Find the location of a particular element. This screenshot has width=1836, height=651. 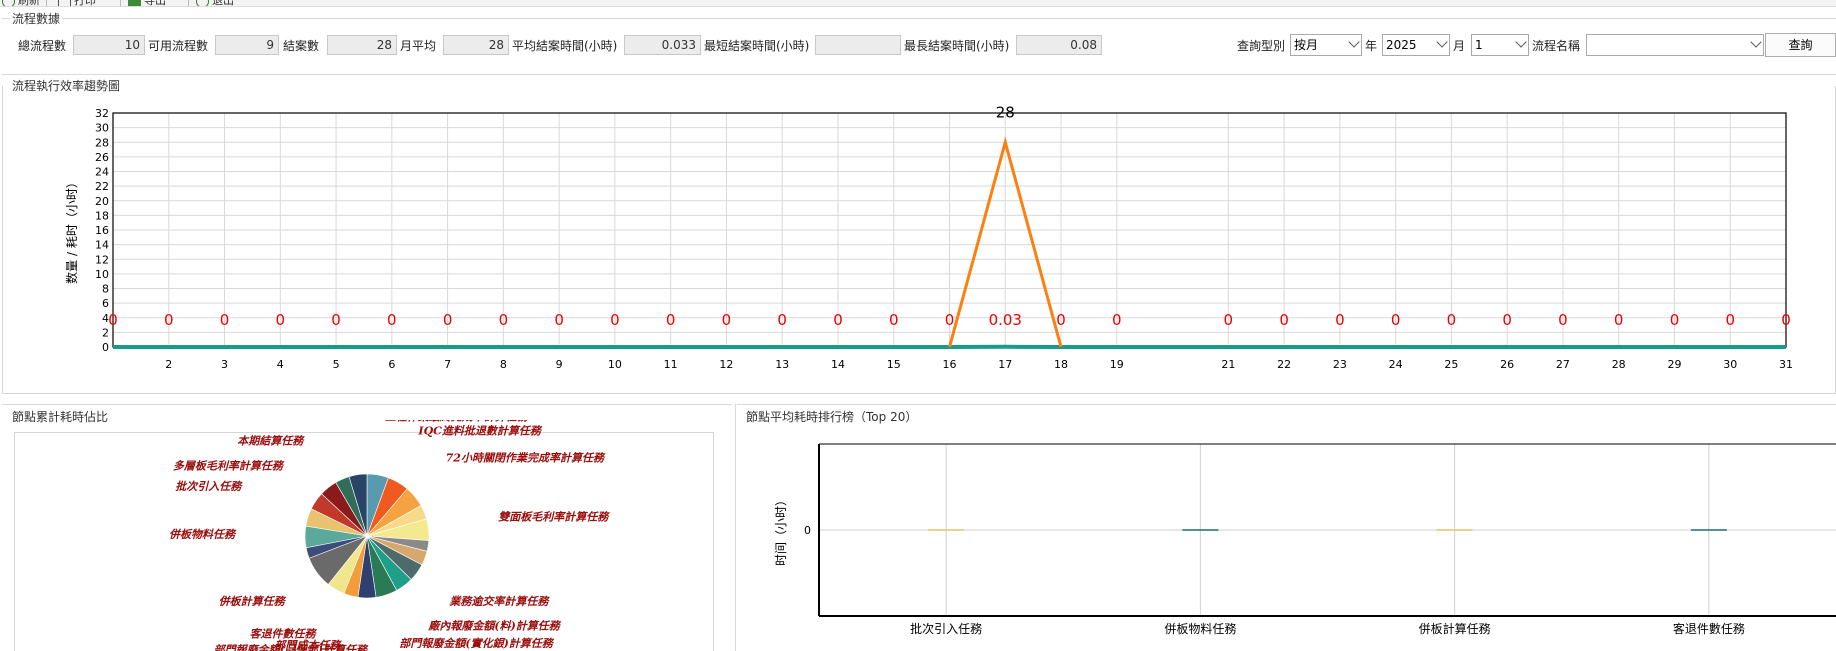

x-tick-label: 24 is located at coordinates (1396, 364).